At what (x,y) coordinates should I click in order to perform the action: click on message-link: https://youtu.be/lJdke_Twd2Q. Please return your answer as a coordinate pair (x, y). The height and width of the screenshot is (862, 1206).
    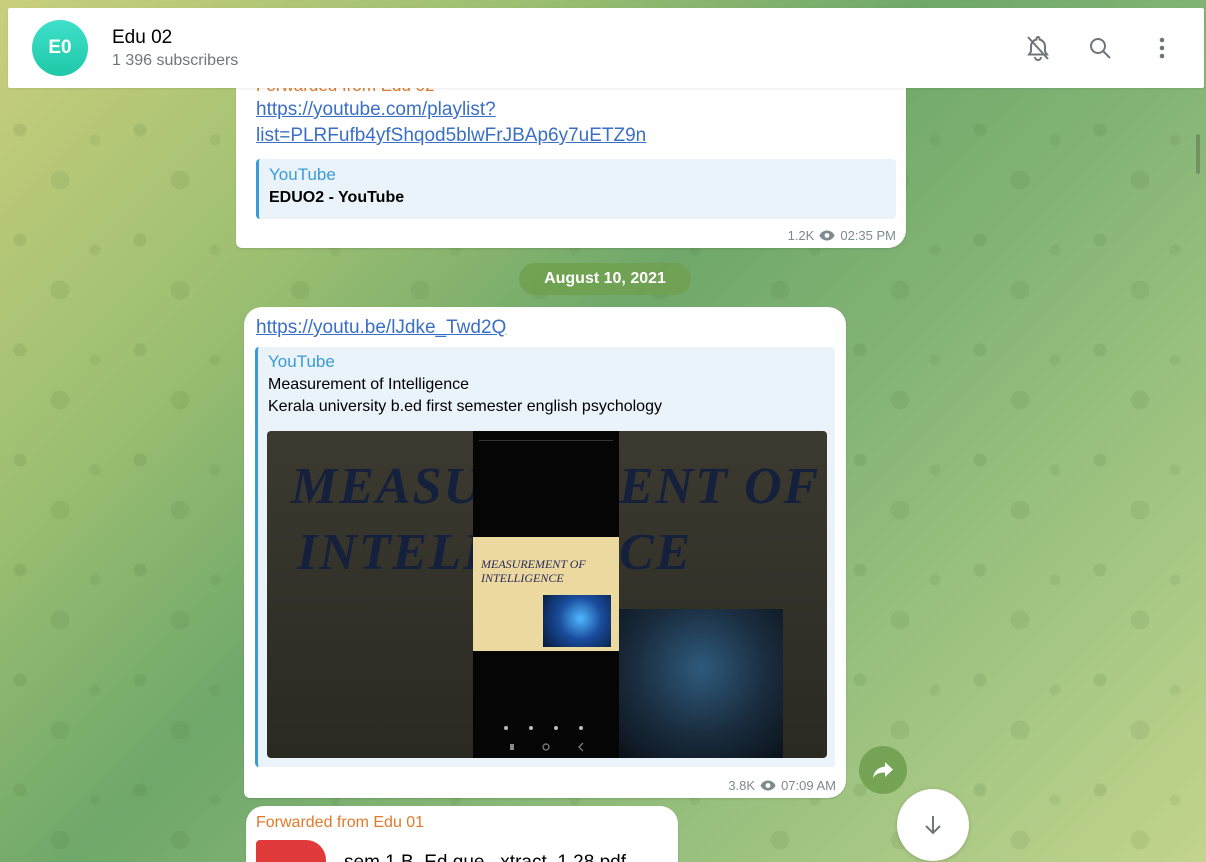
    Looking at the image, I should click on (381, 328).